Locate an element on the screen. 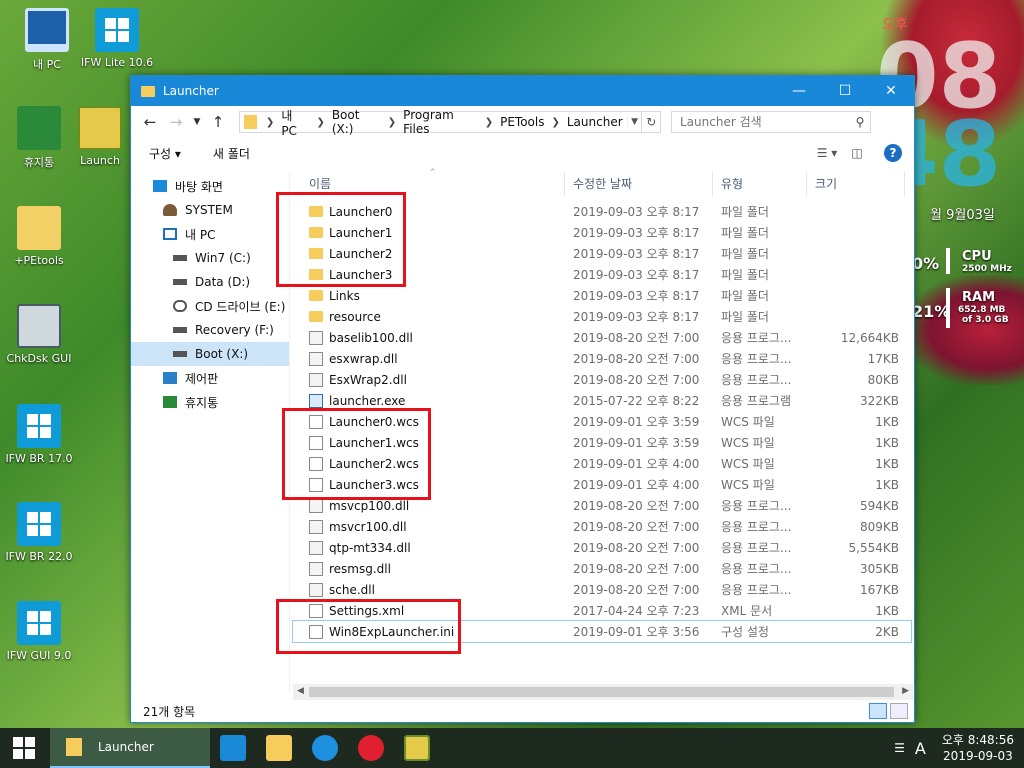  start-button is located at coordinates (24, 748).